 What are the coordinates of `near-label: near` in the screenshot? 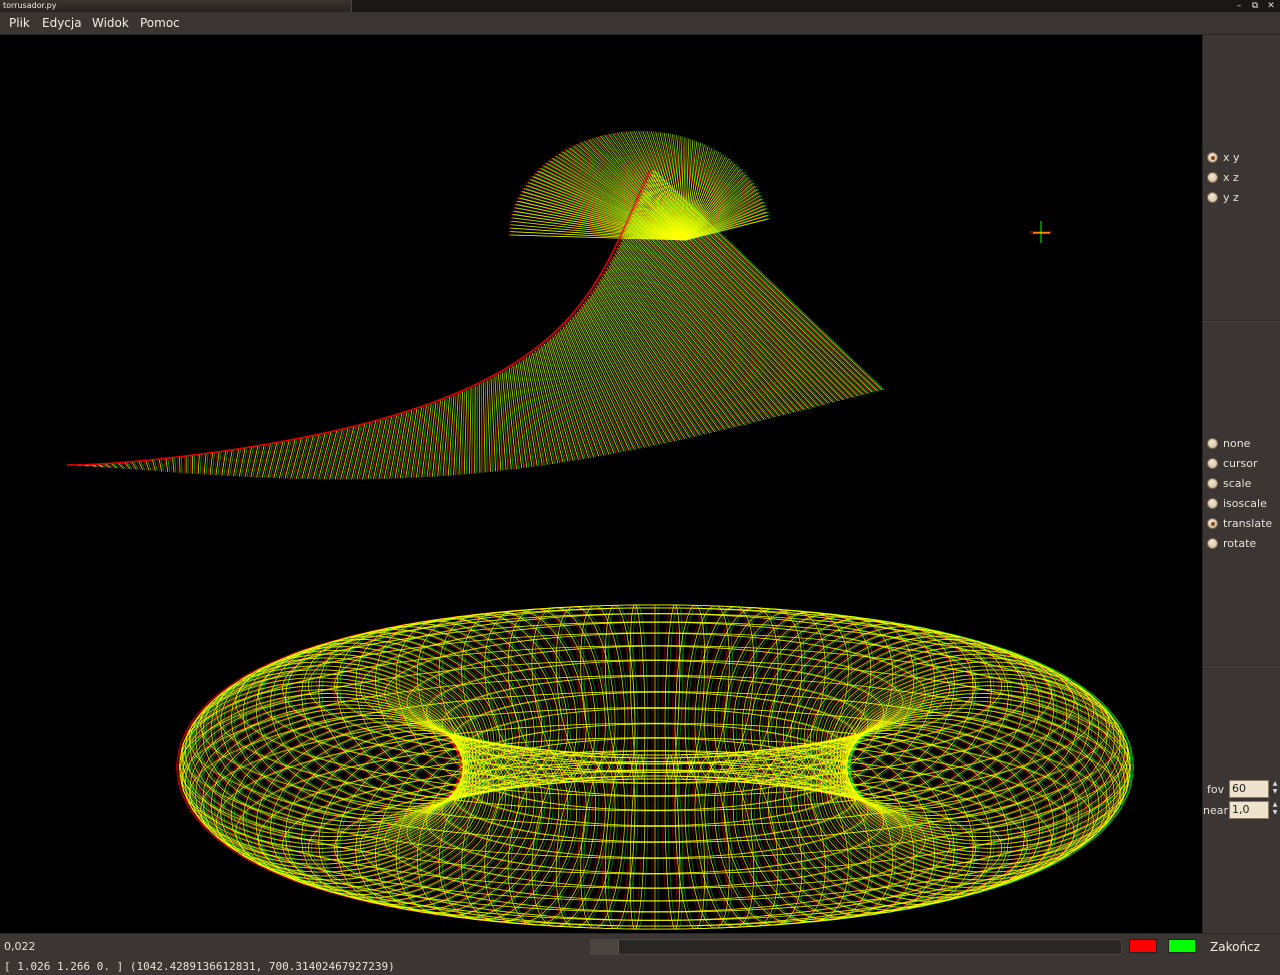 It's located at (1216, 810).